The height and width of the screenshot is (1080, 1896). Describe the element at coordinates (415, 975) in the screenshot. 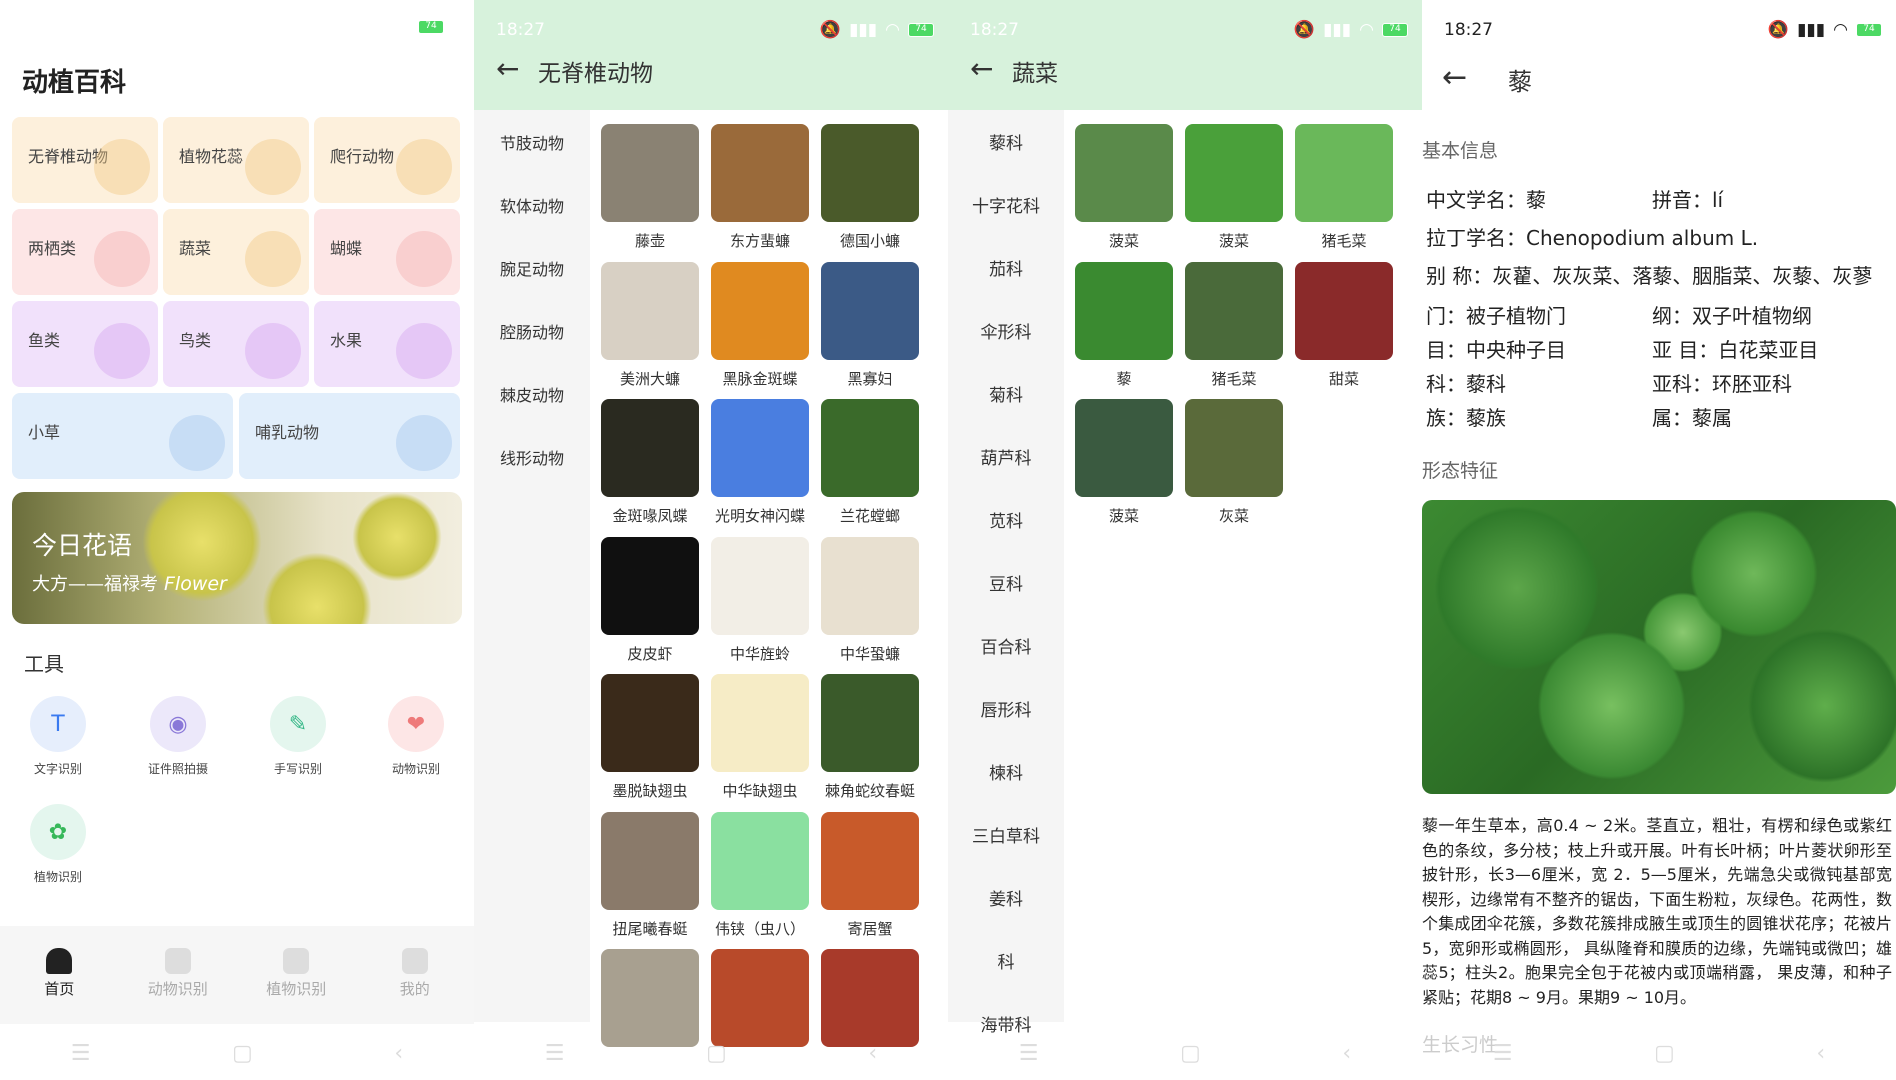

I see `bottom-tab: 我的` at that location.